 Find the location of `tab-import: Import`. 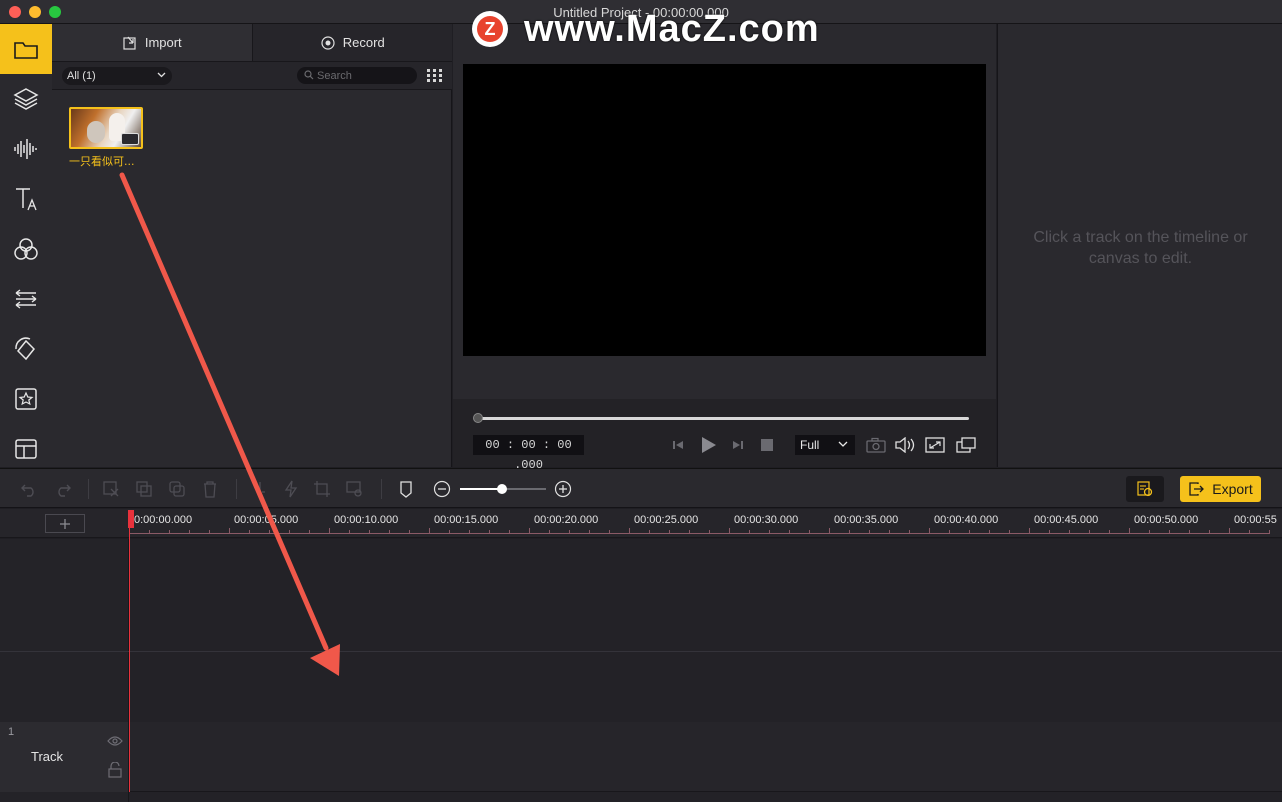

tab-import: Import is located at coordinates (152, 43).